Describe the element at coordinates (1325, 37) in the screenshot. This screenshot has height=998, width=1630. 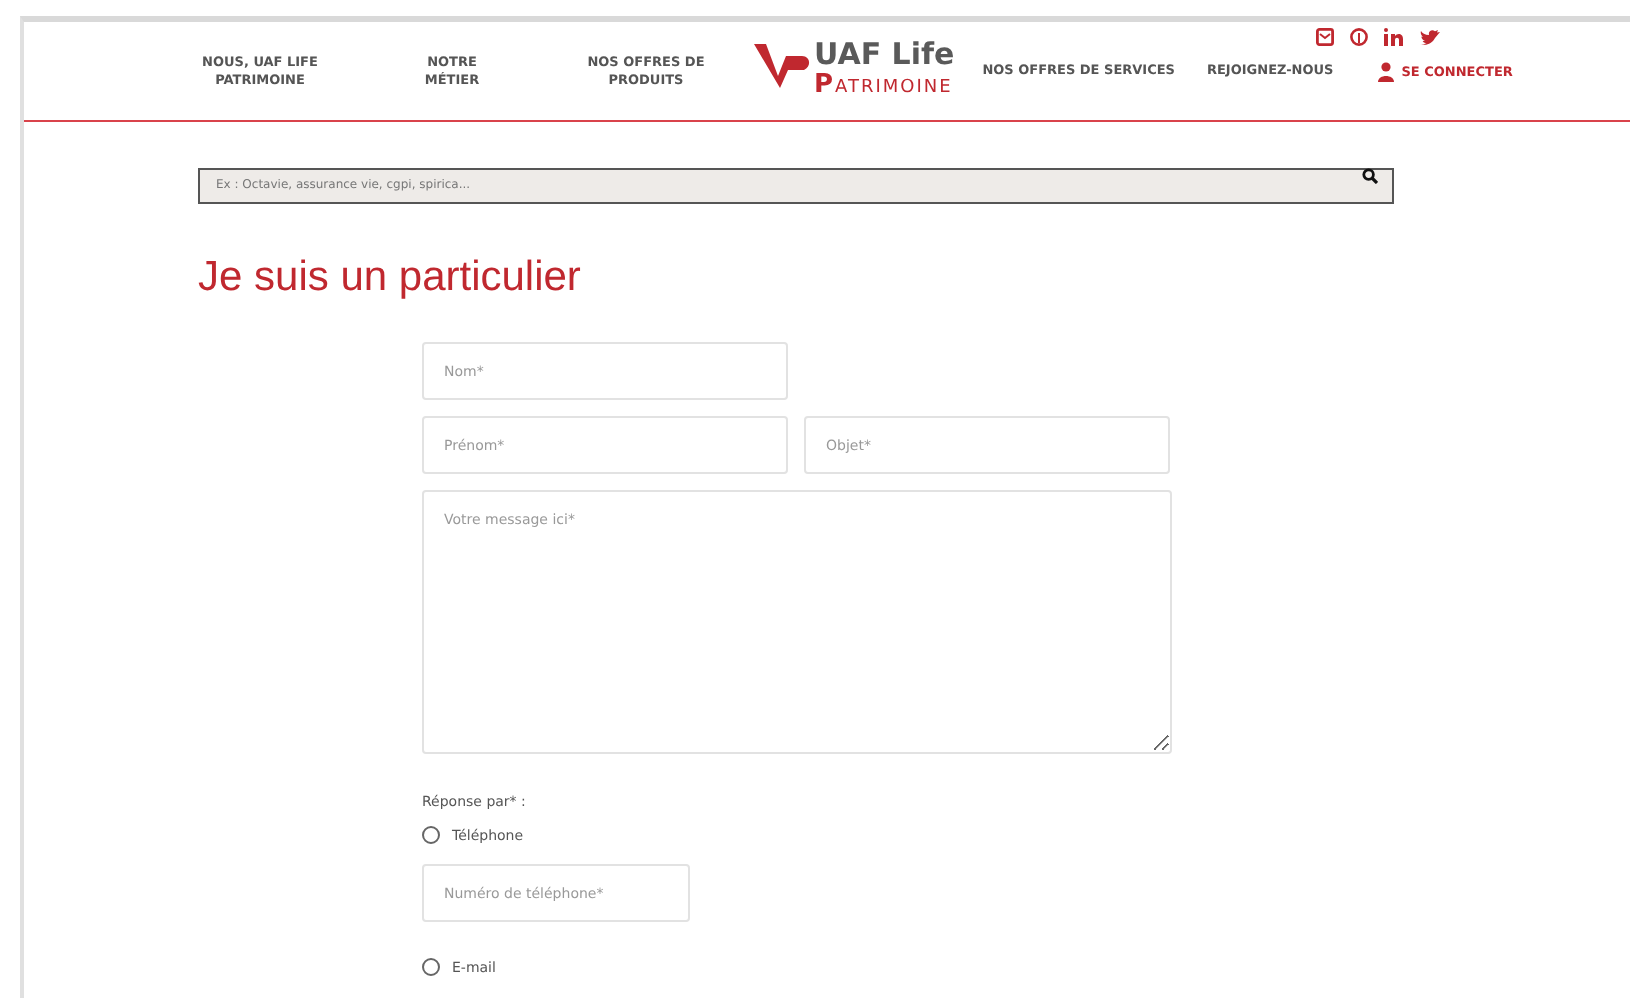
I see `mail-icon` at that location.